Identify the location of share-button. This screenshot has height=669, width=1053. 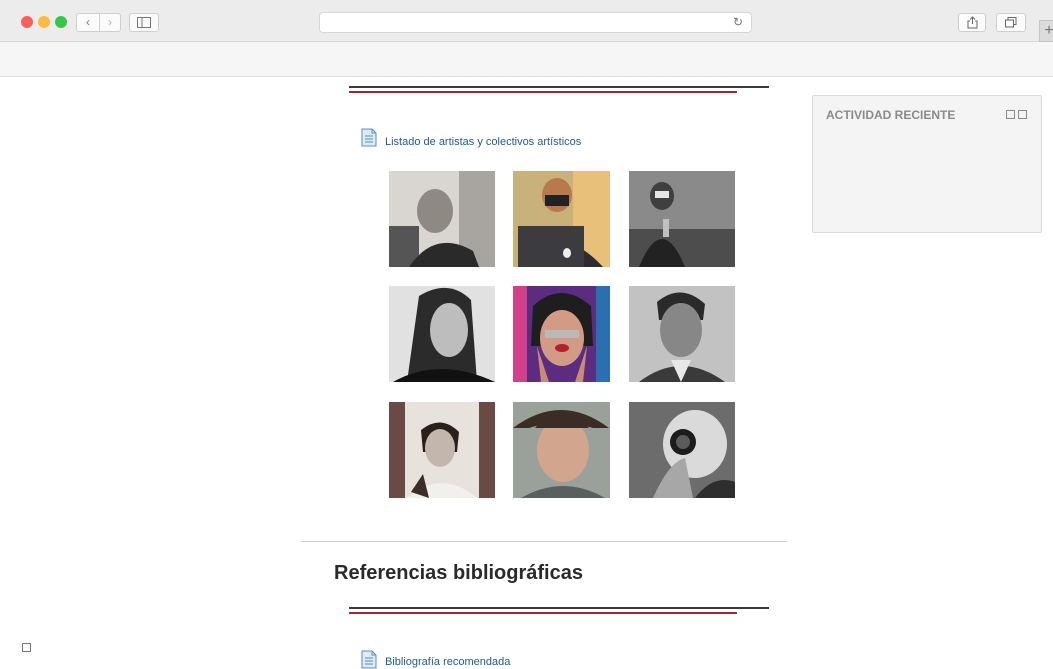
(972, 22).